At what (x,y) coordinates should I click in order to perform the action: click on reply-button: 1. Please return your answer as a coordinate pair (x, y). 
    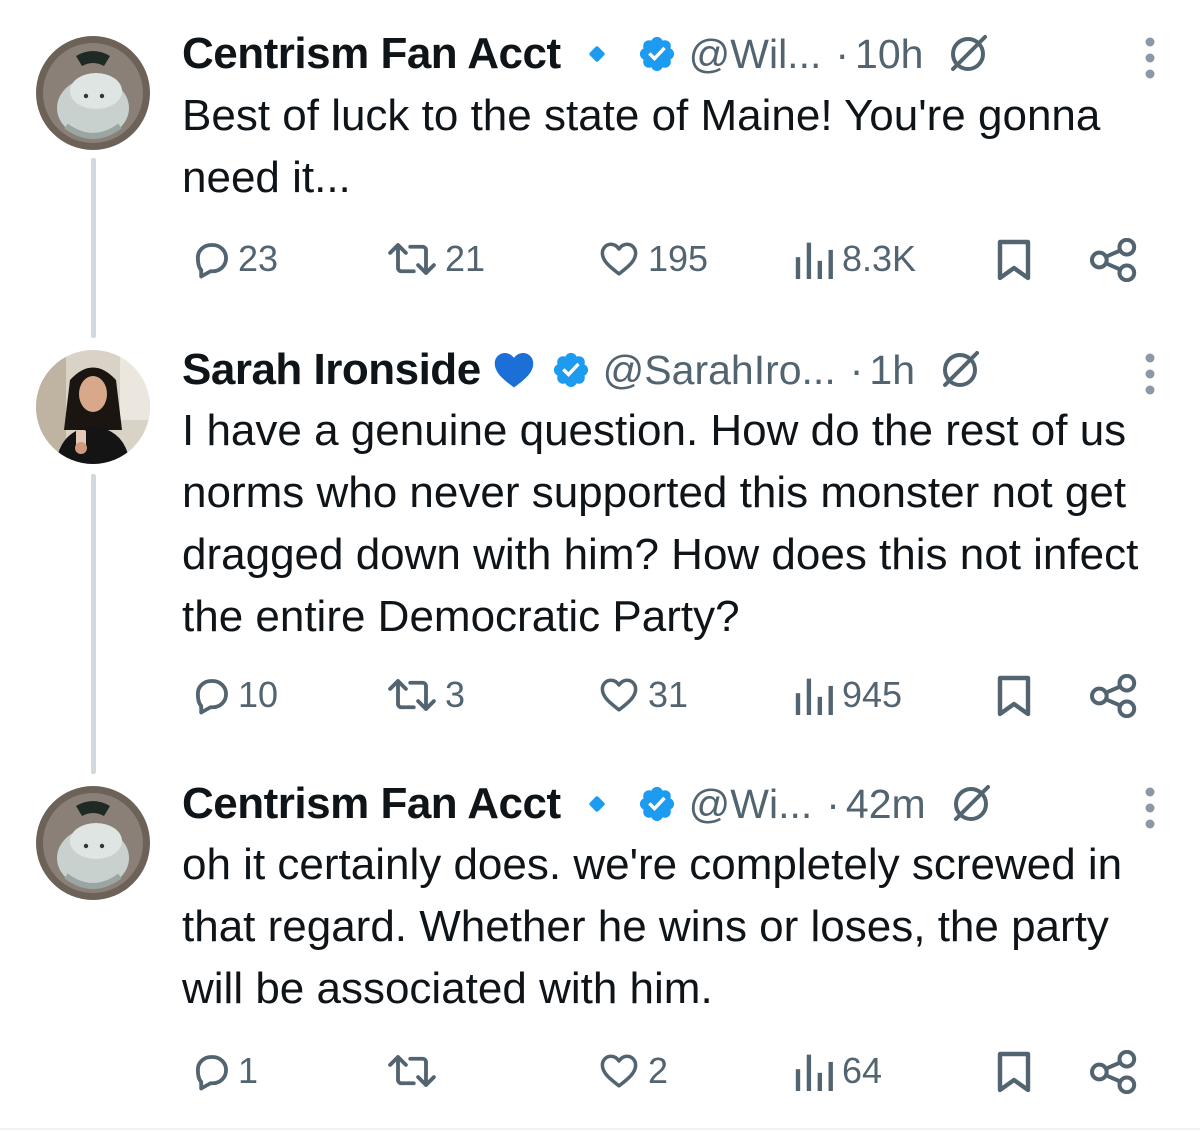
    Looking at the image, I should click on (224, 1071).